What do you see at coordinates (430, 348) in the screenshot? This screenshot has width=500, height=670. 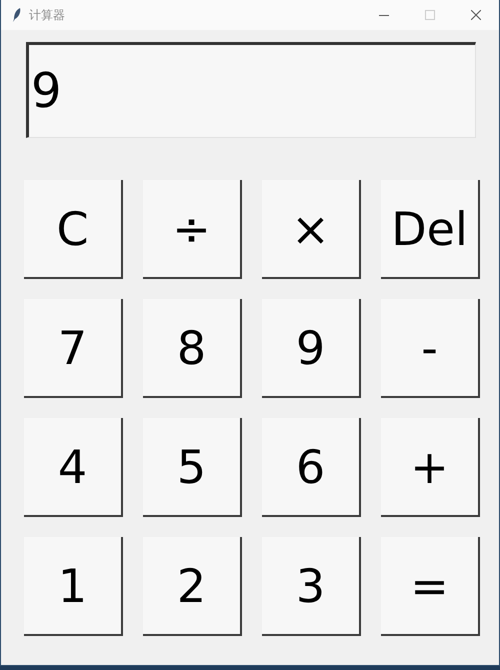 I see `calculator-key: -` at bounding box center [430, 348].